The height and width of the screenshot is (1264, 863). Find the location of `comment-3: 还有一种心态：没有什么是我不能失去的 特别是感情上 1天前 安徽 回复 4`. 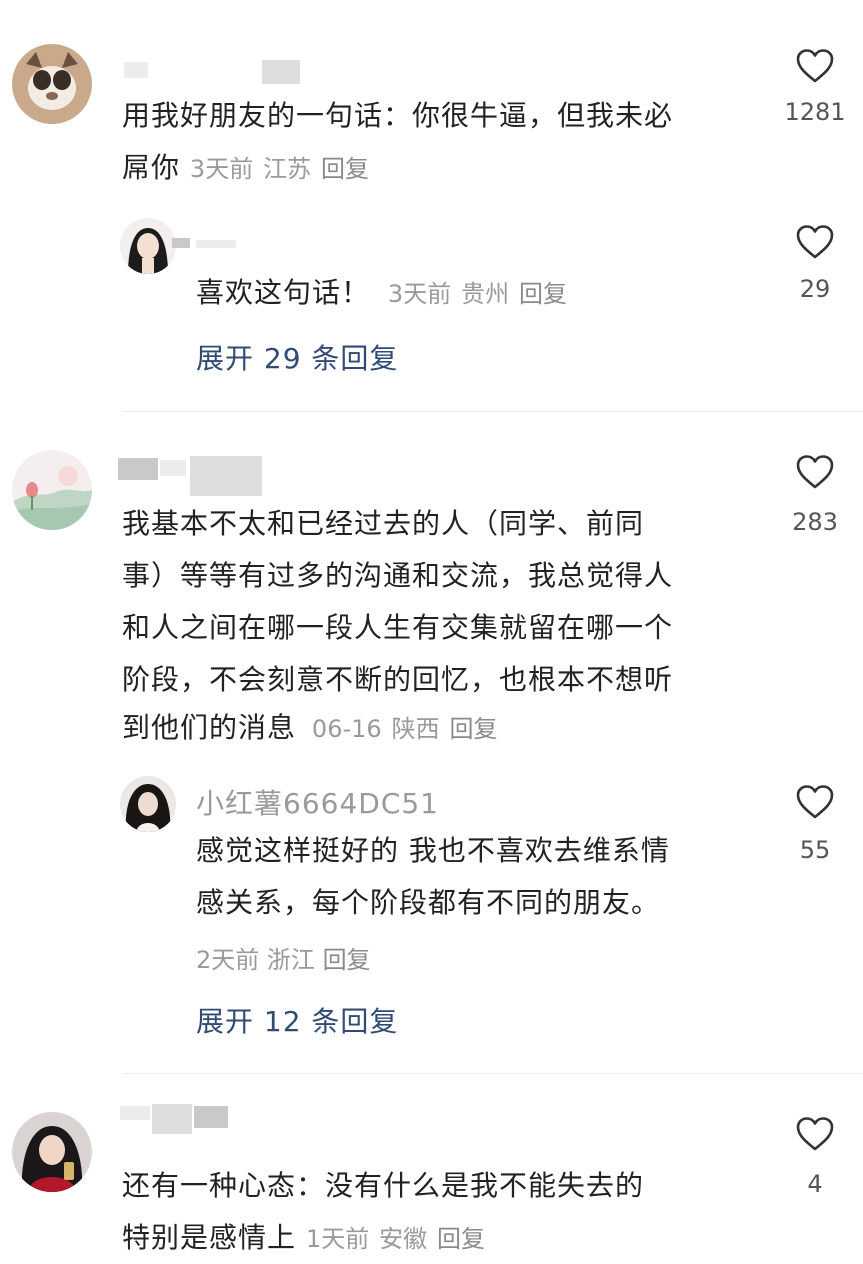

comment-3: 还有一种心态：没有什么是我不能失去的 特别是感情上 1天前 安徽 回复 4 is located at coordinates (431, 1168).